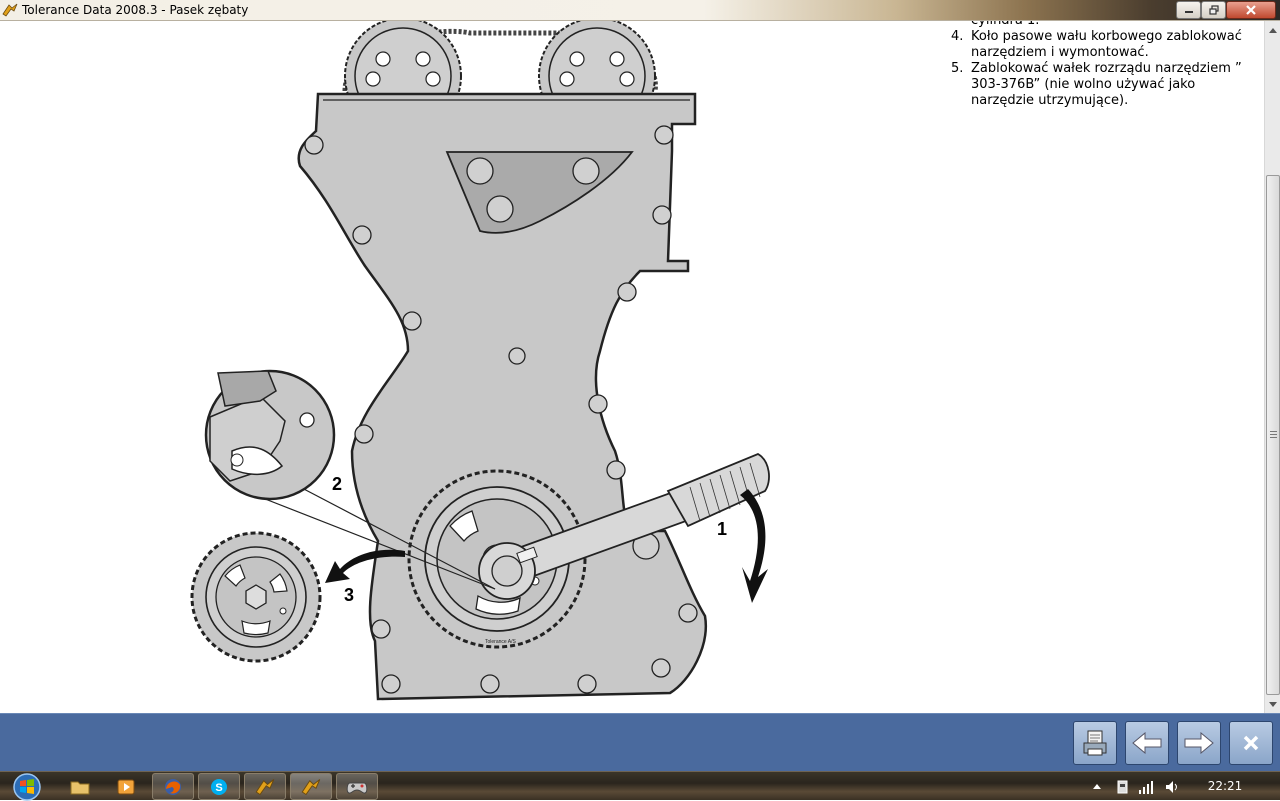 The width and height of the screenshot is (1280, 801). I want to click on chevron-up-icon, so click(1273, 30).